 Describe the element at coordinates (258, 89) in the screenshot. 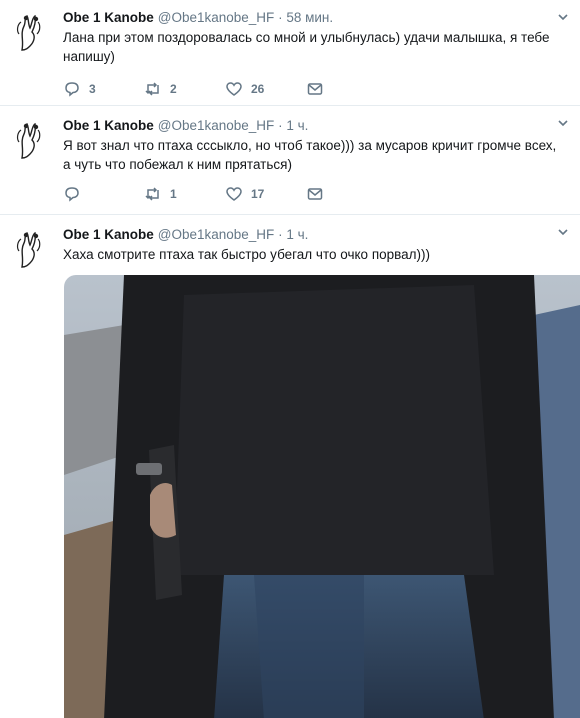

I see `like-count: 26` at that location.